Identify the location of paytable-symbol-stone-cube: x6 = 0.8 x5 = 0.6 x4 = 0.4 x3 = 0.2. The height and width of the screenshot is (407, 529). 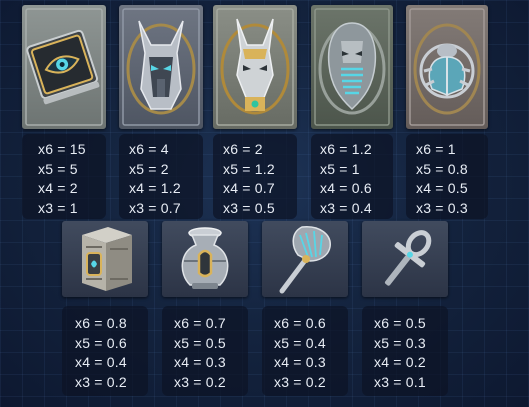
(105, 308).